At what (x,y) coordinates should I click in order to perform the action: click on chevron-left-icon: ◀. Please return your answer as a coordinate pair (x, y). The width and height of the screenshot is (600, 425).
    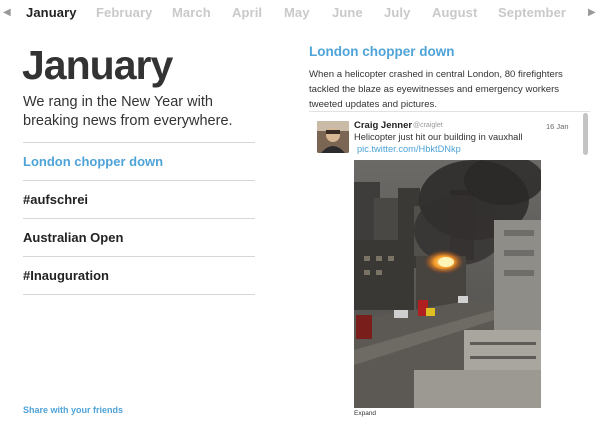
    Looking at the image, I should click on (7, 12).